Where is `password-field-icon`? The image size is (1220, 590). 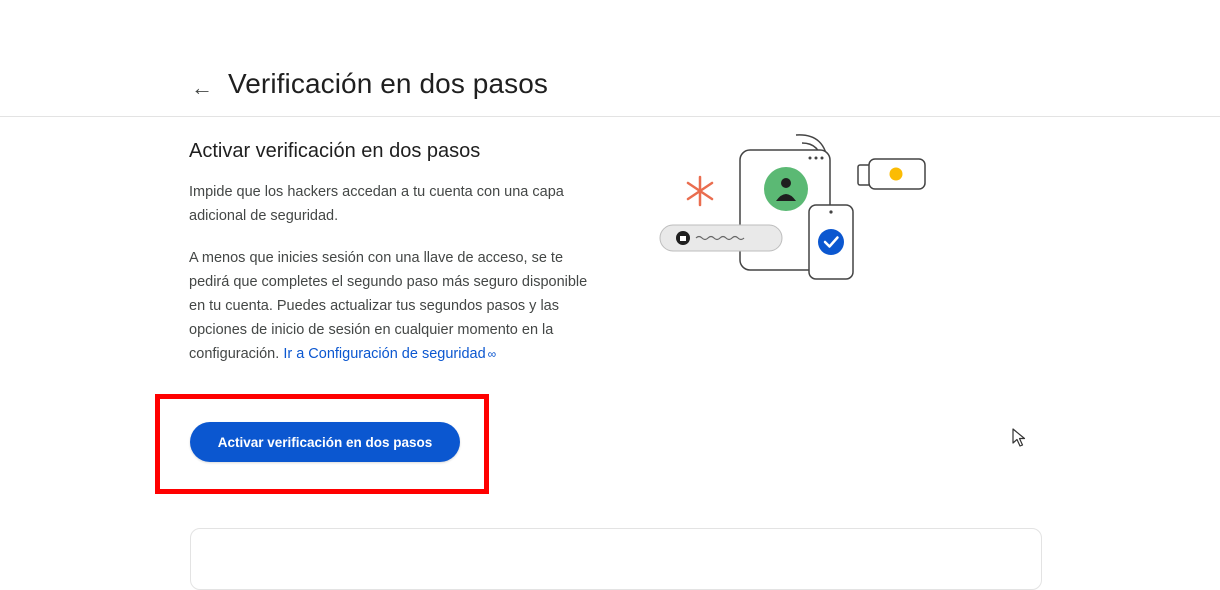
password-field-icon is located at coordinates (721, 238).